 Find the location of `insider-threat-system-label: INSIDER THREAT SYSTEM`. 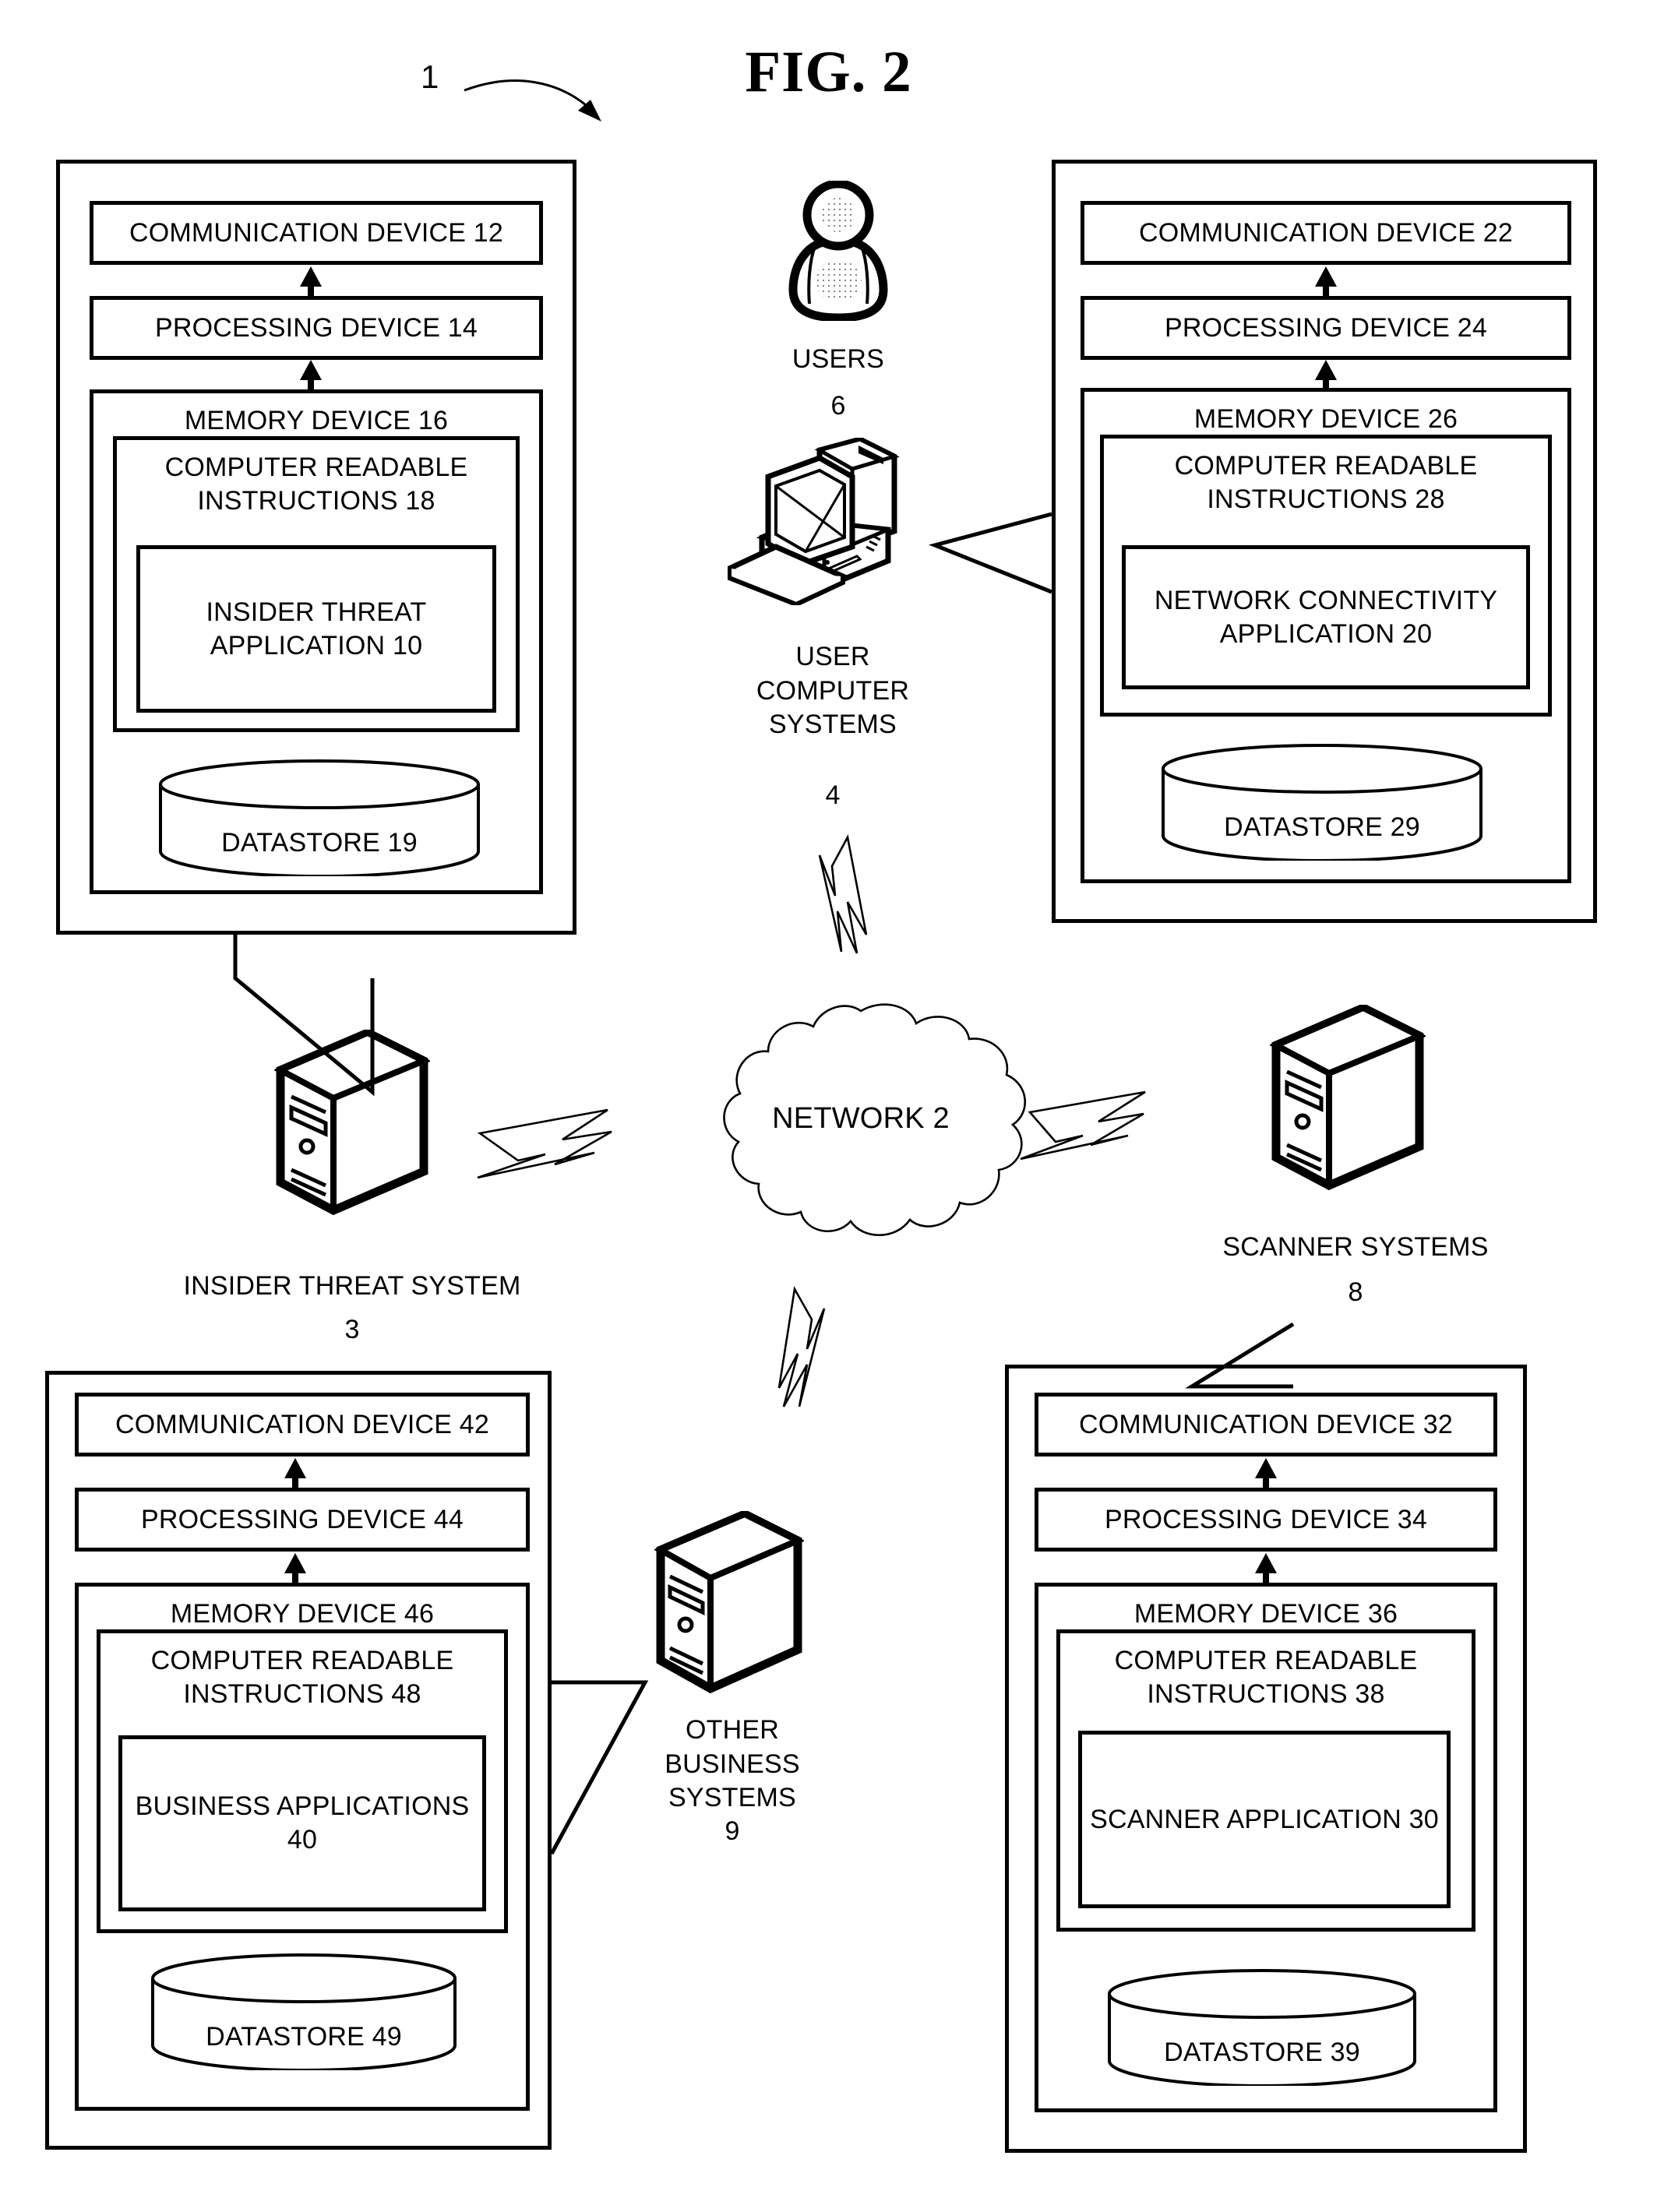

insider-threat-system-label: INSIDER THREAT SYSTEM is located at coordinates (352, 1286).